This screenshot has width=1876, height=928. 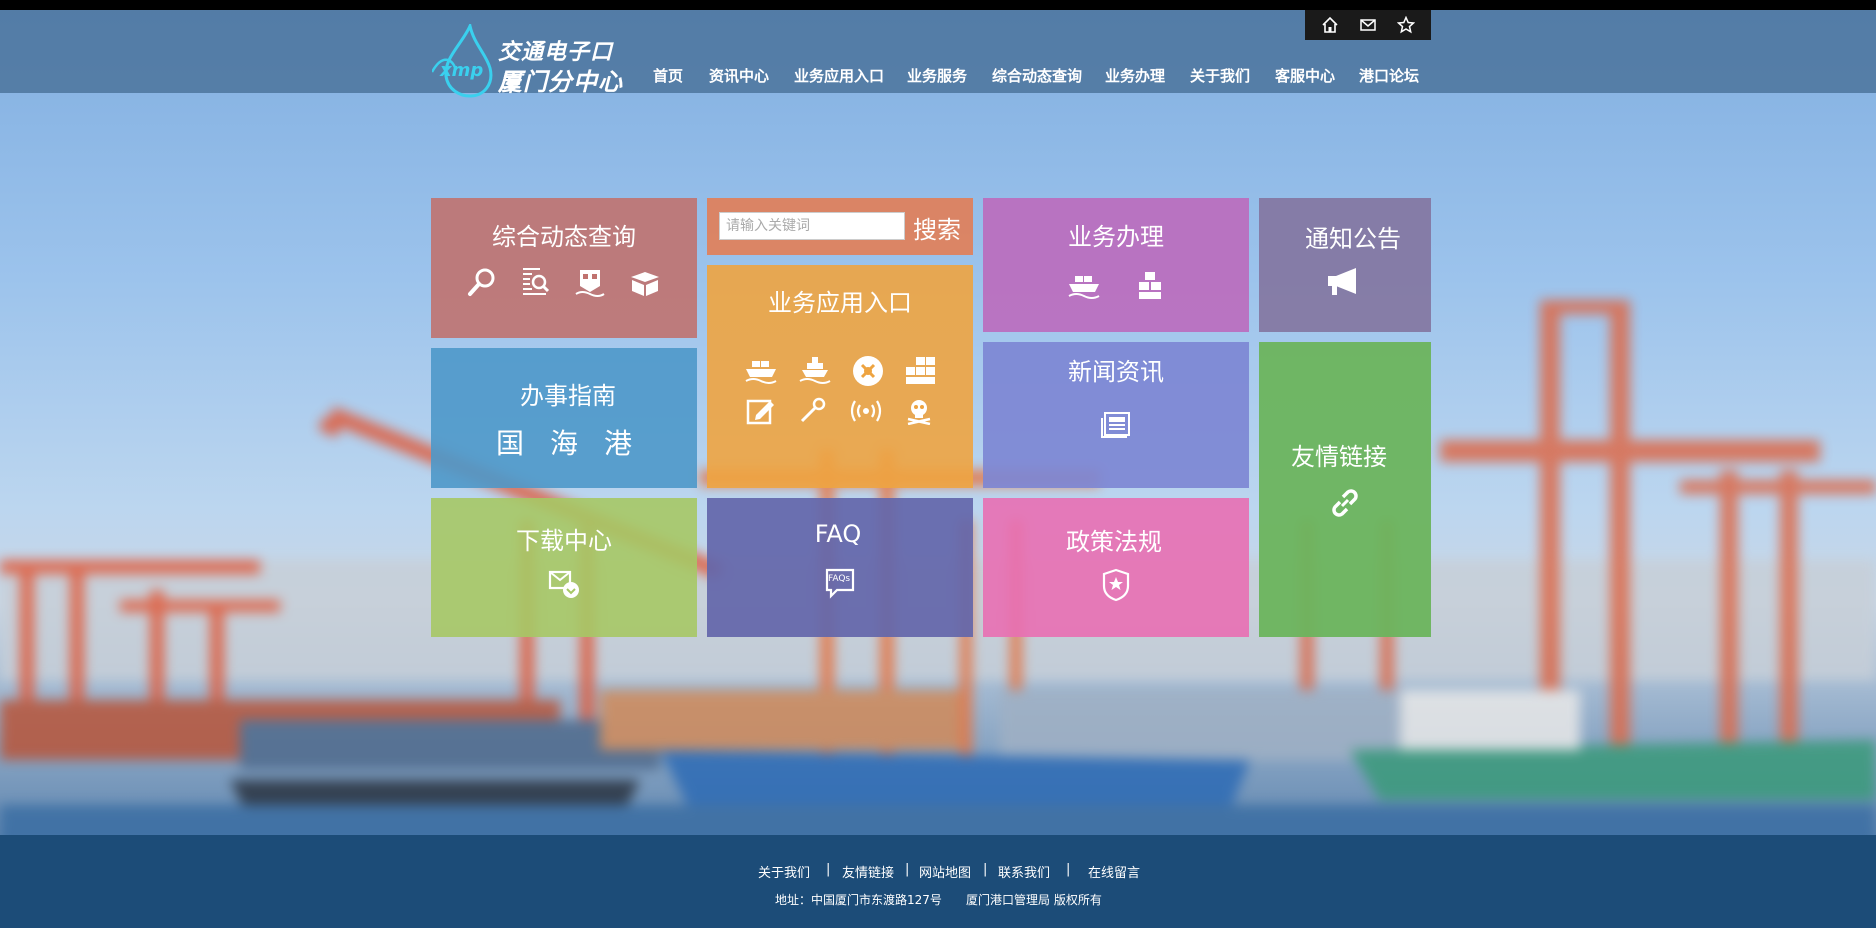 I want to click on footer-link-about: 关于我们, so click(x=784, y=871).